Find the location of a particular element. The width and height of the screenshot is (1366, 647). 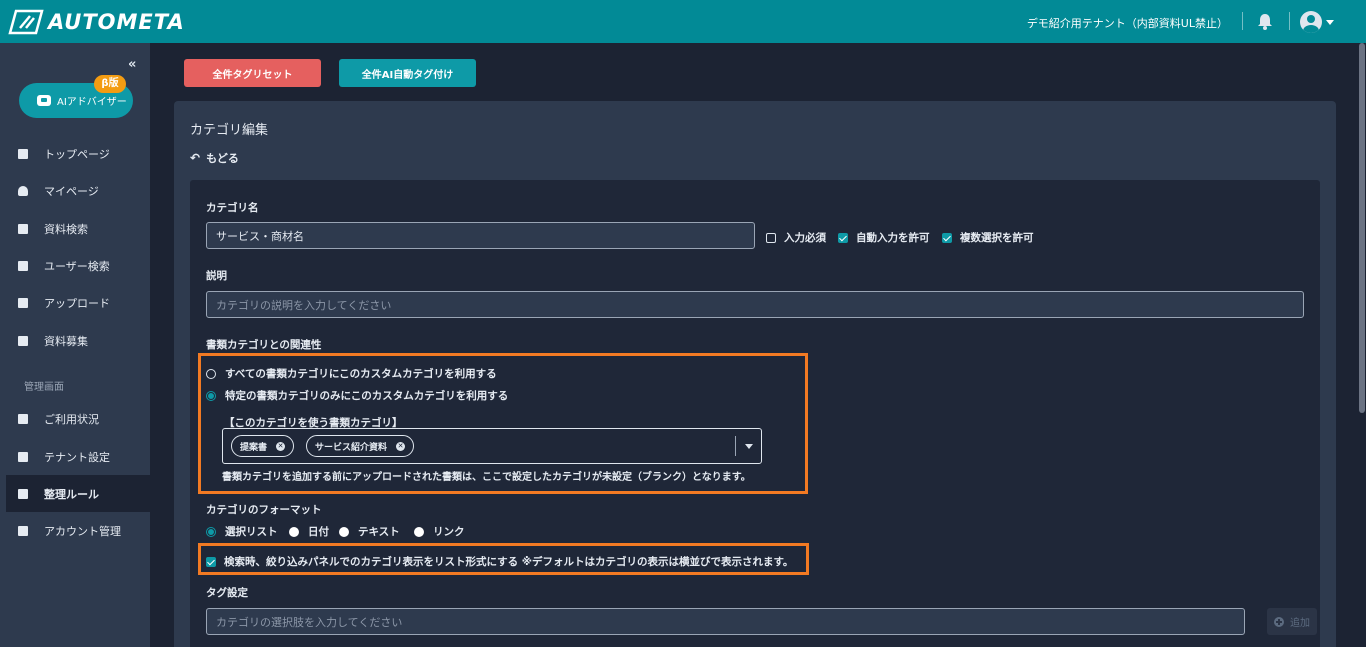

format-option-list: 選択リスト is located at coordinates (242, 531).